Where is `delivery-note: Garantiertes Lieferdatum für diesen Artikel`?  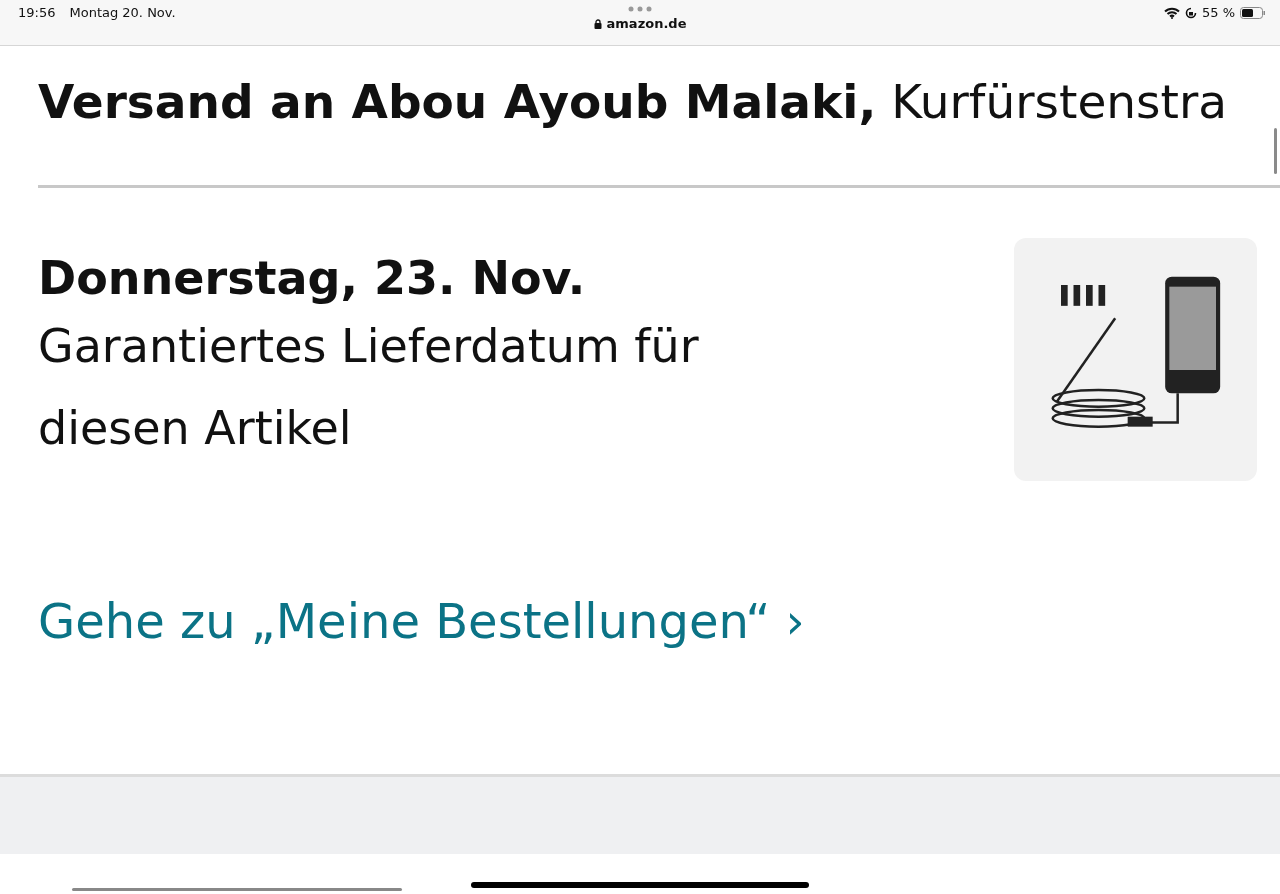
delivery-note: Garantiertes Lieferdatum für diesen Artikel is located at coordinates (369, 388).